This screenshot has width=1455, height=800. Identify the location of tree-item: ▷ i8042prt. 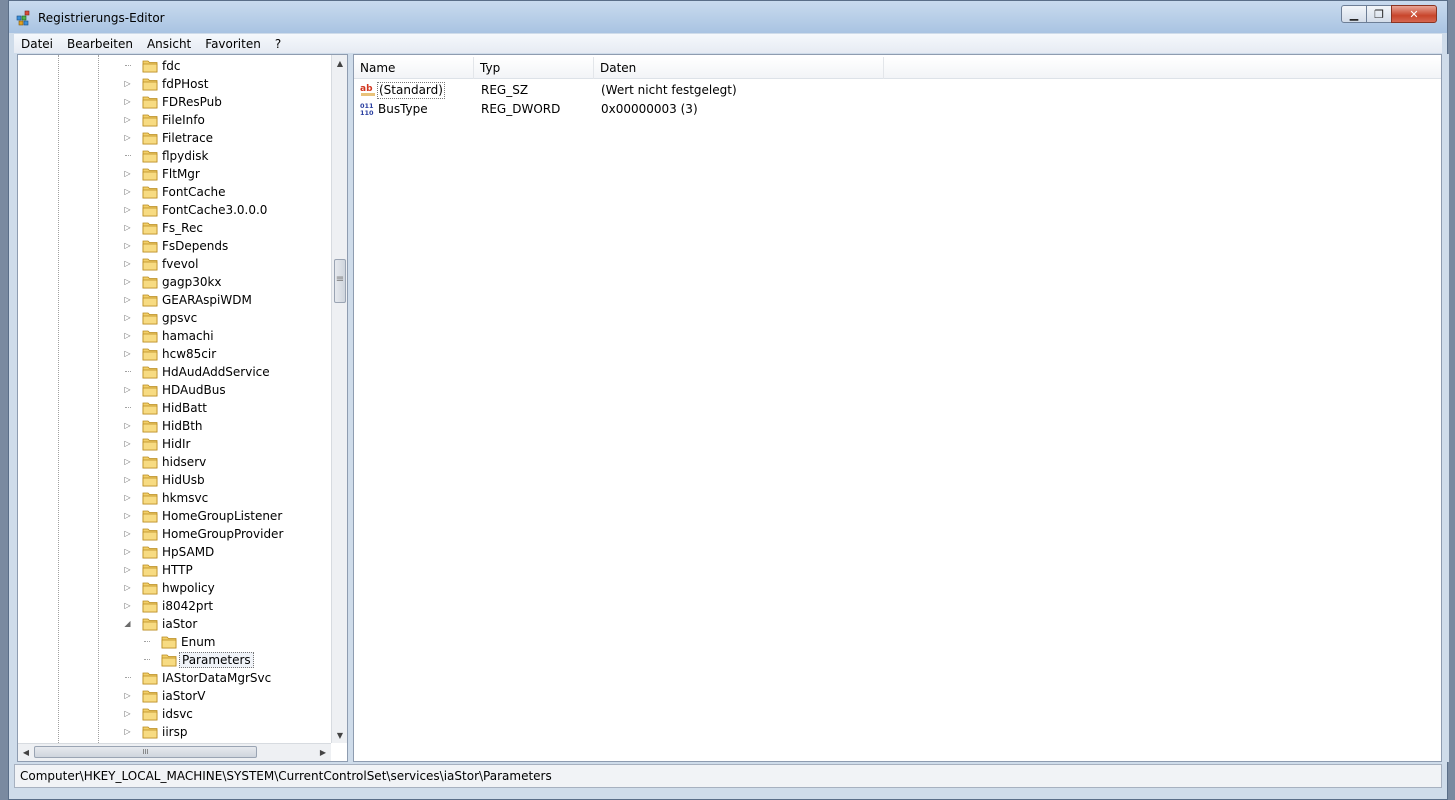
(174, 606).